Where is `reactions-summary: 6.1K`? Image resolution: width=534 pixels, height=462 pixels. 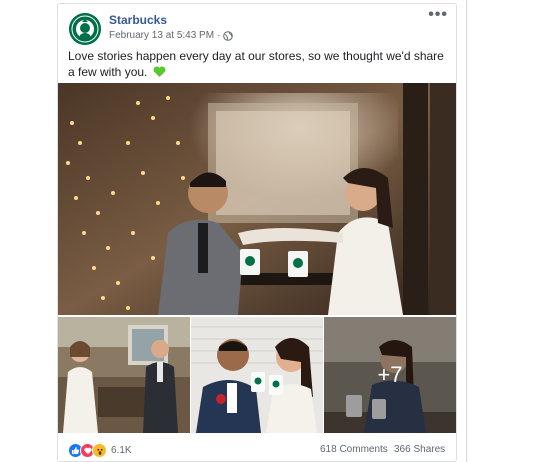
reactions-summary: 6.1K is located at coordinates (100, 450).